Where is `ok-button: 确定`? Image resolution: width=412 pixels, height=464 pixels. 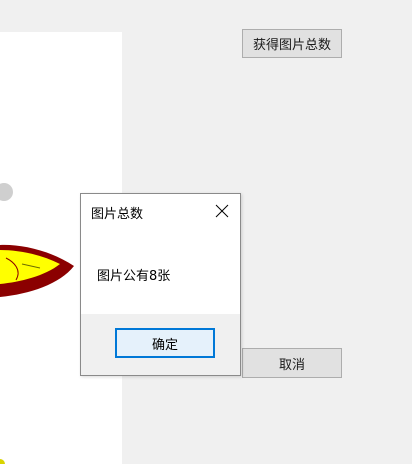 ok-button: 确定 is located at coordinates (165, 343).